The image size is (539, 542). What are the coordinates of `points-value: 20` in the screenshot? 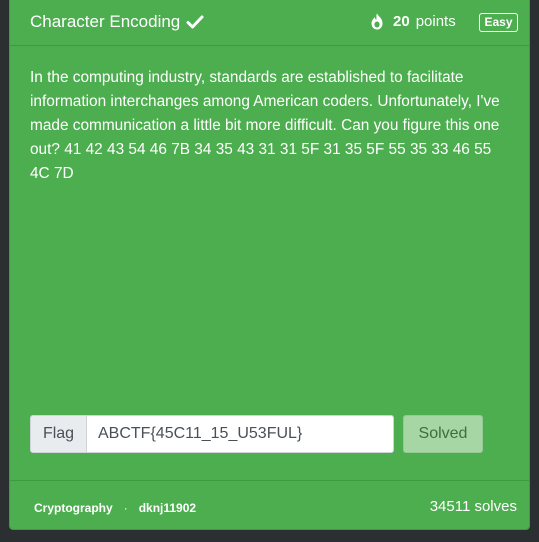 It's located at (401, 21).